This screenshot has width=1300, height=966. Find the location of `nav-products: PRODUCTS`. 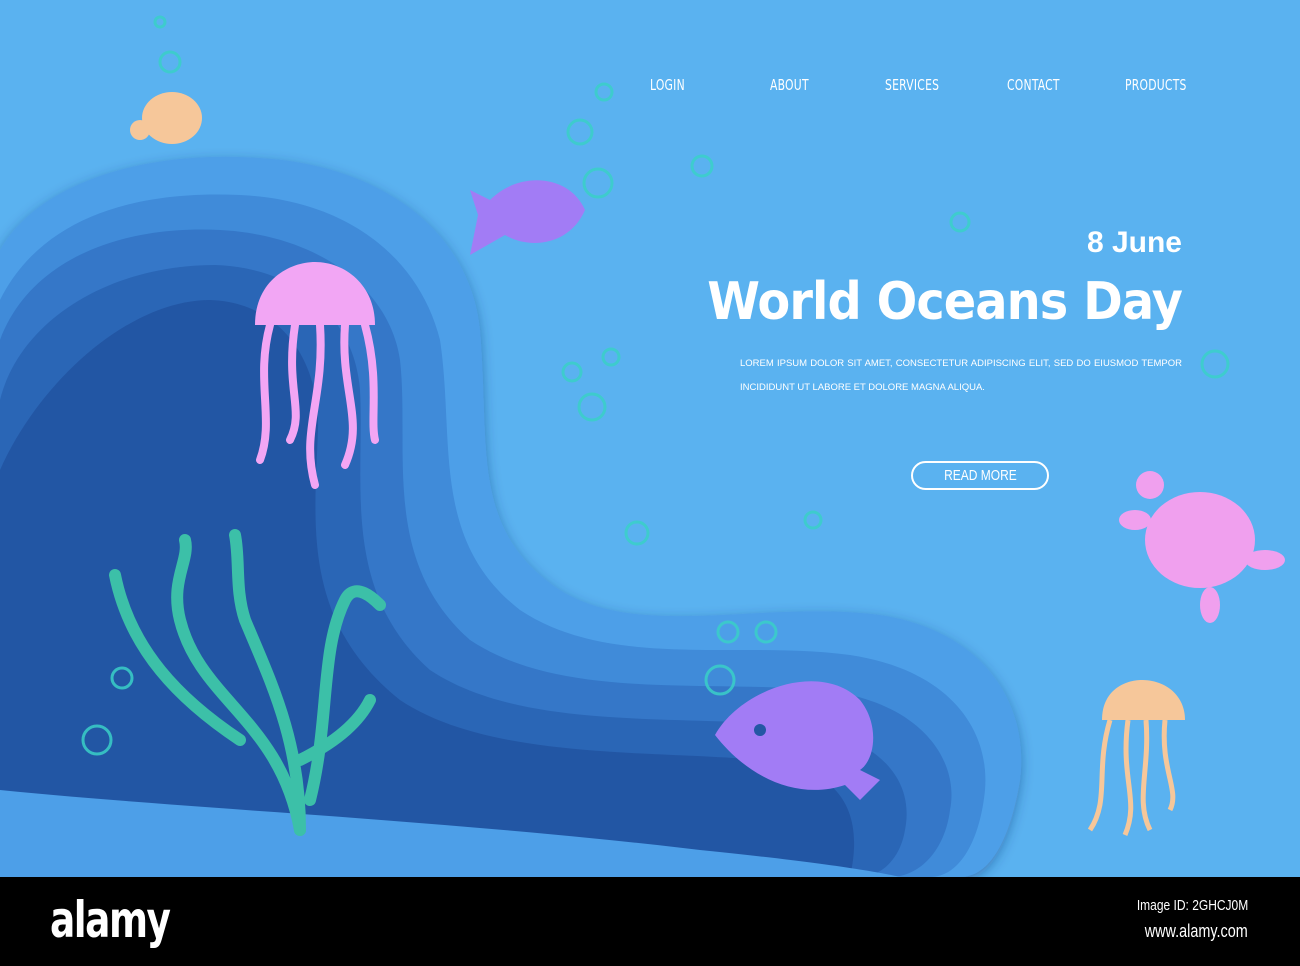

nav-products: PRODUCTS is located at coordinates (1156, 85).